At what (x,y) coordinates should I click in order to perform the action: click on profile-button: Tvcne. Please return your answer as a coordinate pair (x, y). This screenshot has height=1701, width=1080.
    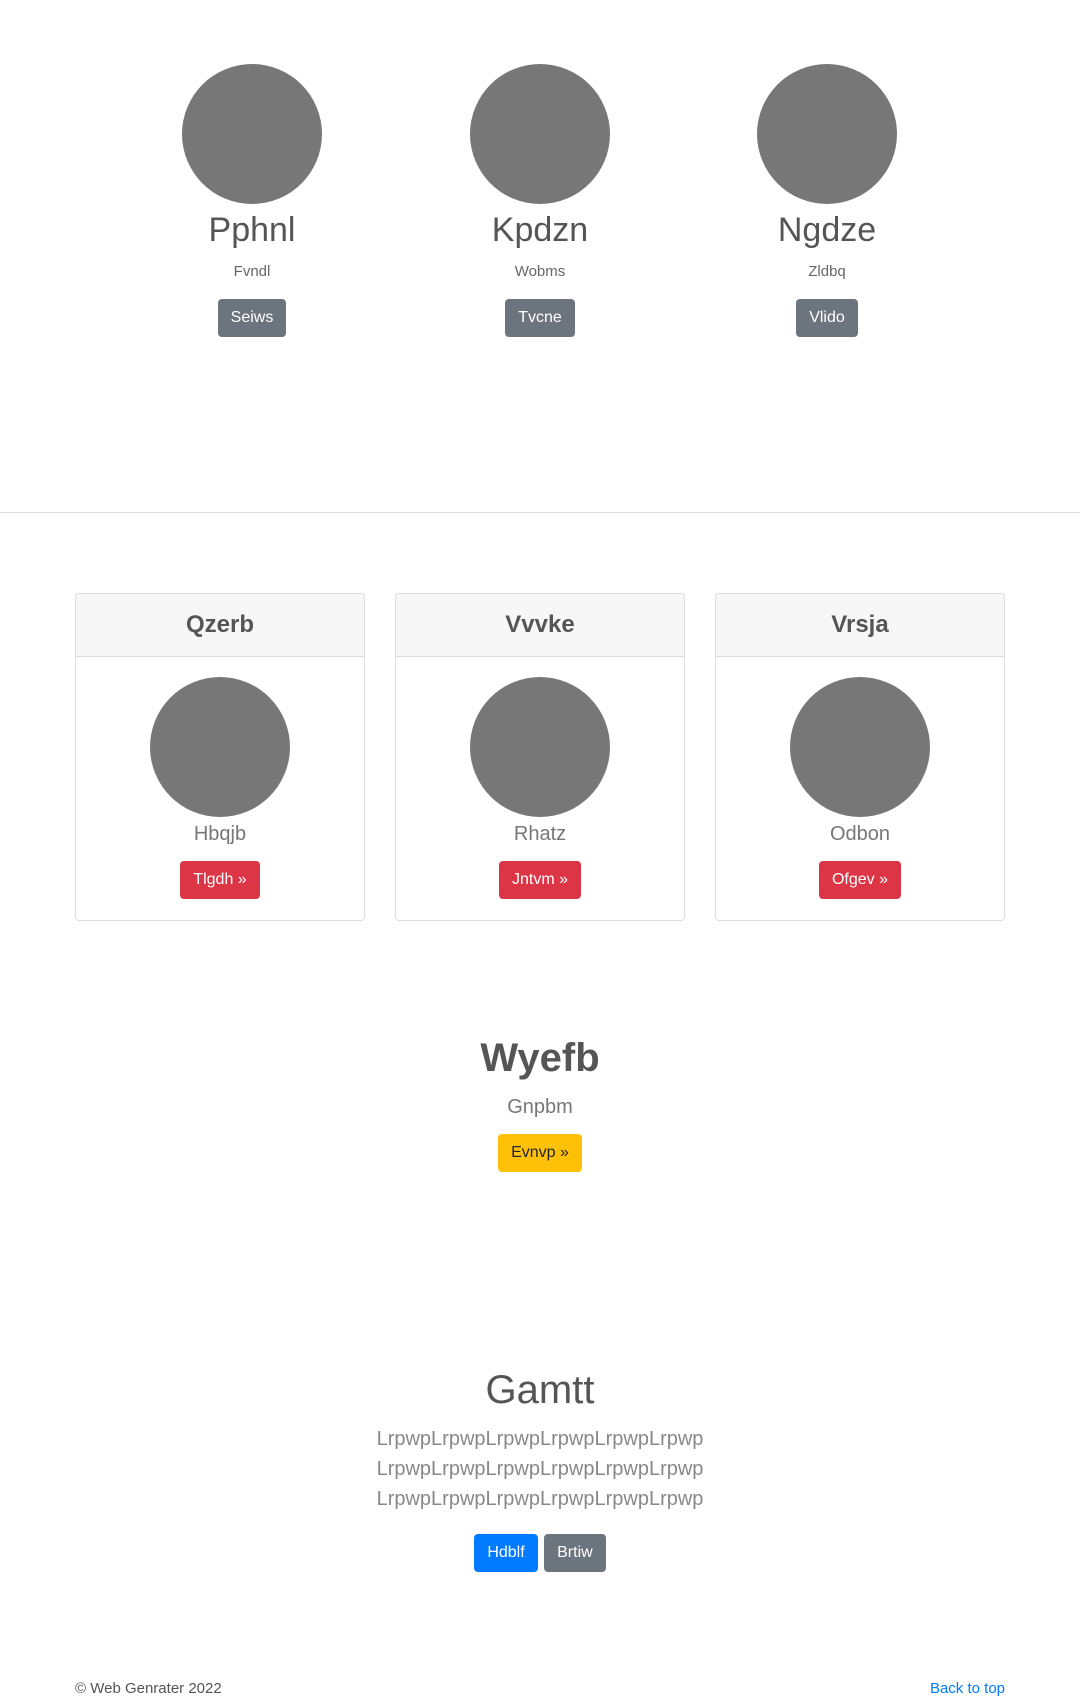
    Looking at the image, I should click on (540, 318).